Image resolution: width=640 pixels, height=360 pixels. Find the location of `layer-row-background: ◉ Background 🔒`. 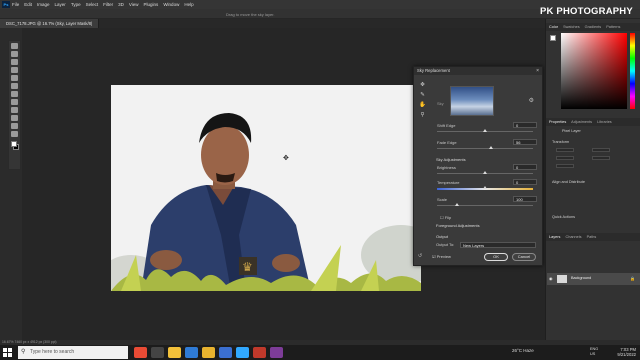

layer-row-background: ◉ Background 🔒 is located at coordinates (593, 279).